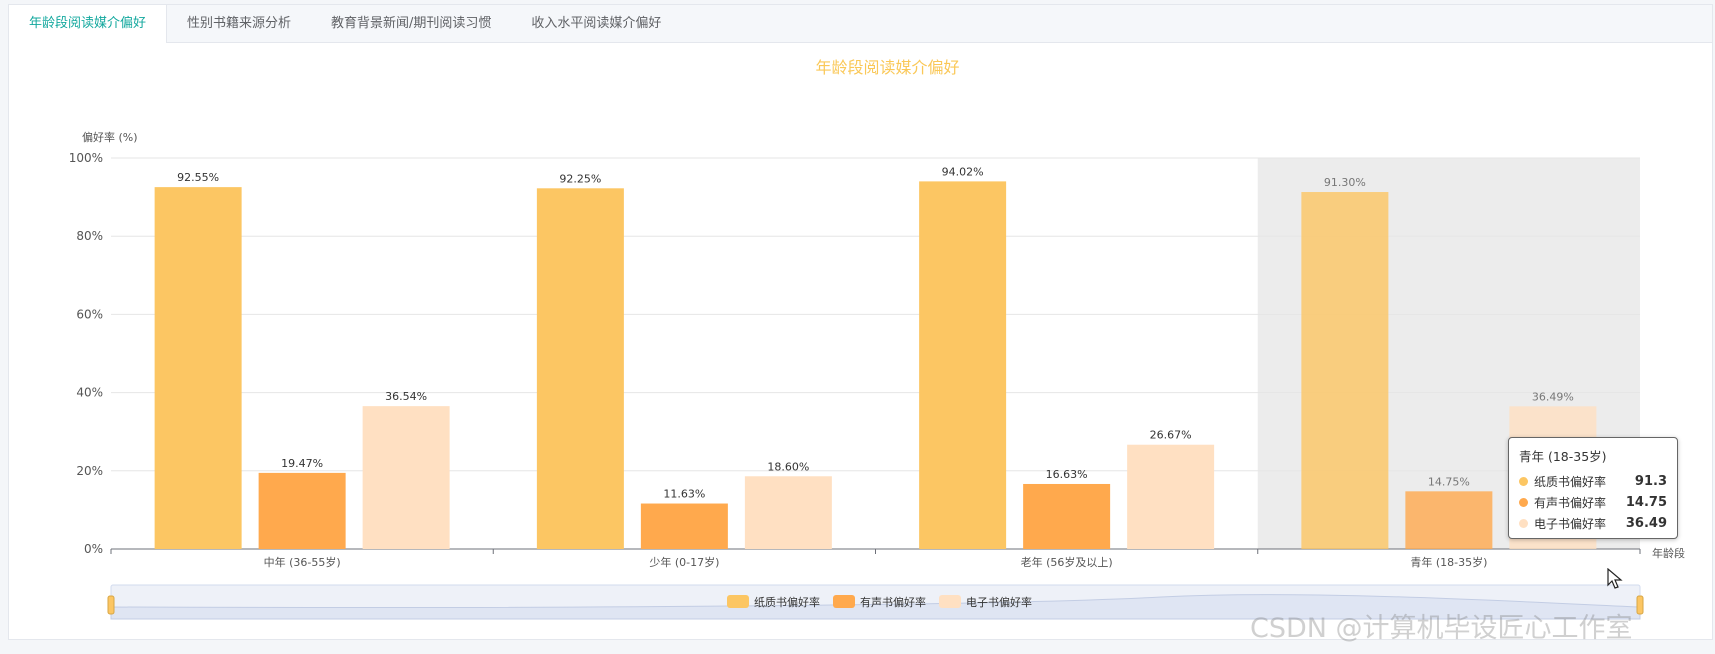 This screenshot has height=654, width=1715. What do you see at coordinates (1449, 481) in the screenshot?
I see `data-label: 14.75%` at bounding box center [1449, 481].